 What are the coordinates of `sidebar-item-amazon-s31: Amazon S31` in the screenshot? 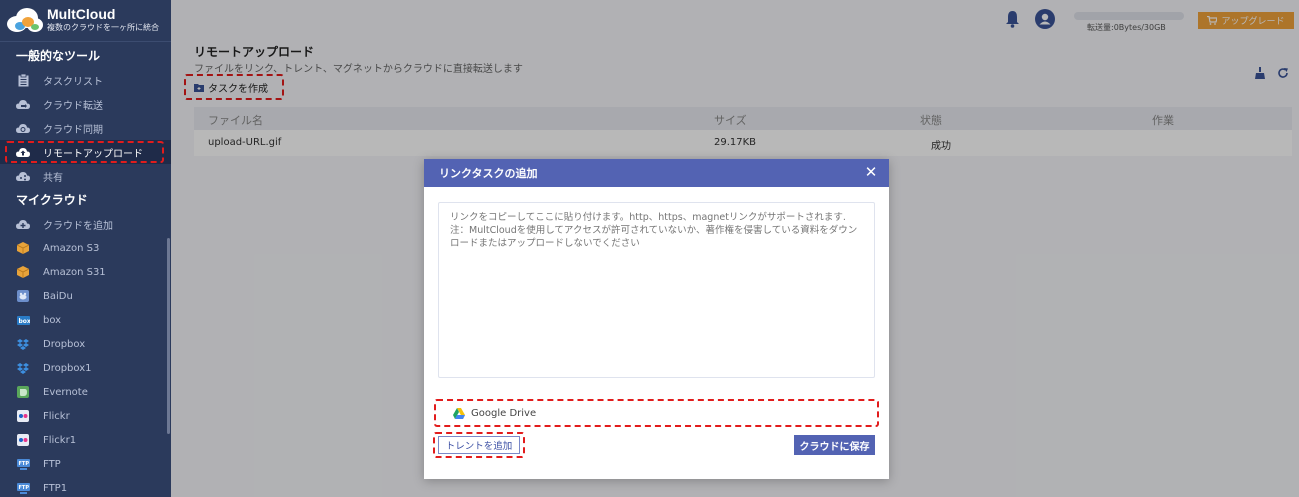 It's located at (85, 272).